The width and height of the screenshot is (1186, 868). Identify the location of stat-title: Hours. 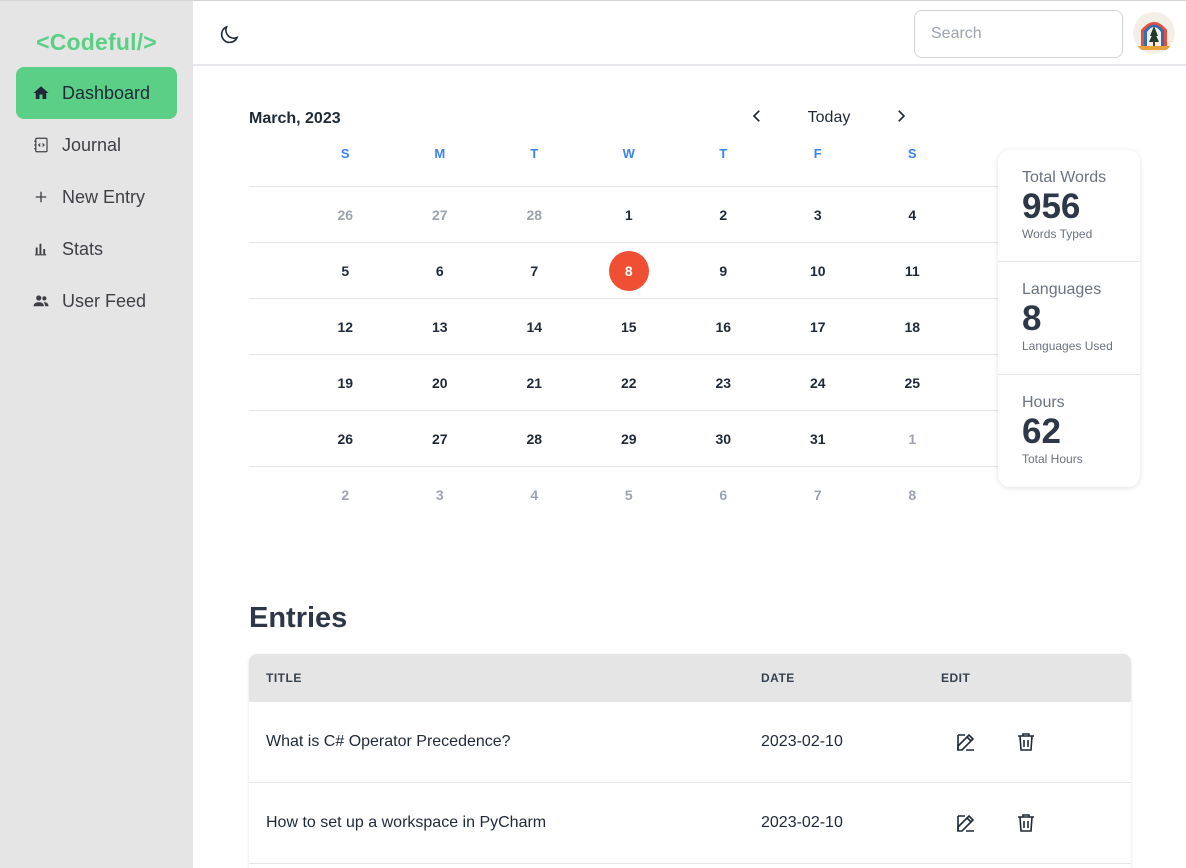
(1043, 402).